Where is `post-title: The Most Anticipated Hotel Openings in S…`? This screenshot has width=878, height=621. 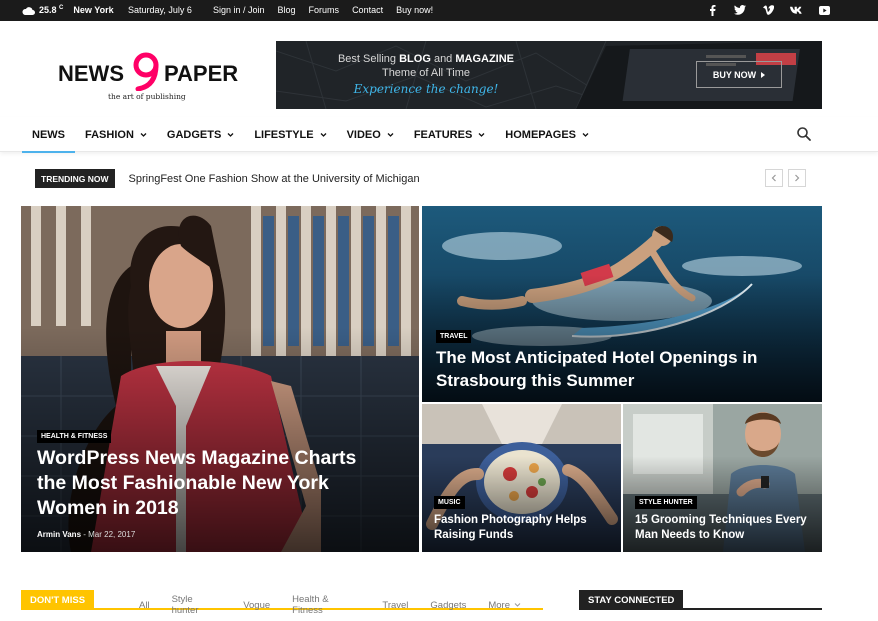
post-title: The Most Anticipated Hotel Openings in S… is located at coordinates (606, 369).